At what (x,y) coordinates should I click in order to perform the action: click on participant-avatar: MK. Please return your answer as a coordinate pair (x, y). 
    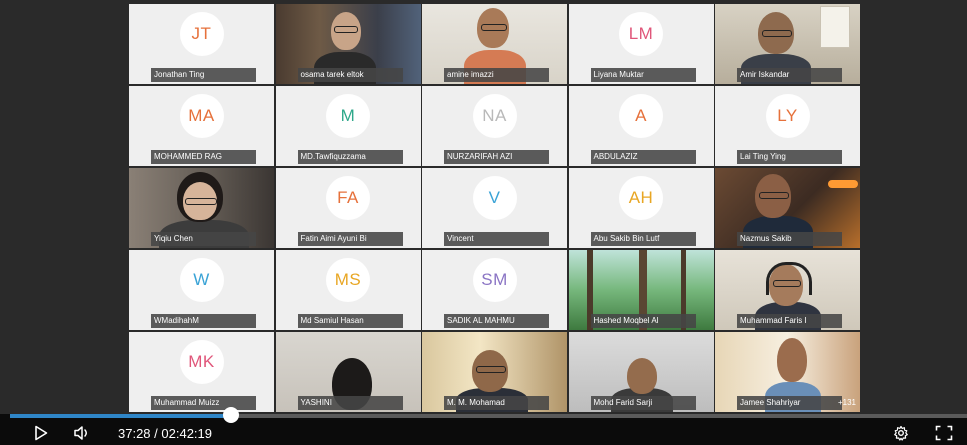
    Looking at the image, I should click on (201, 362).